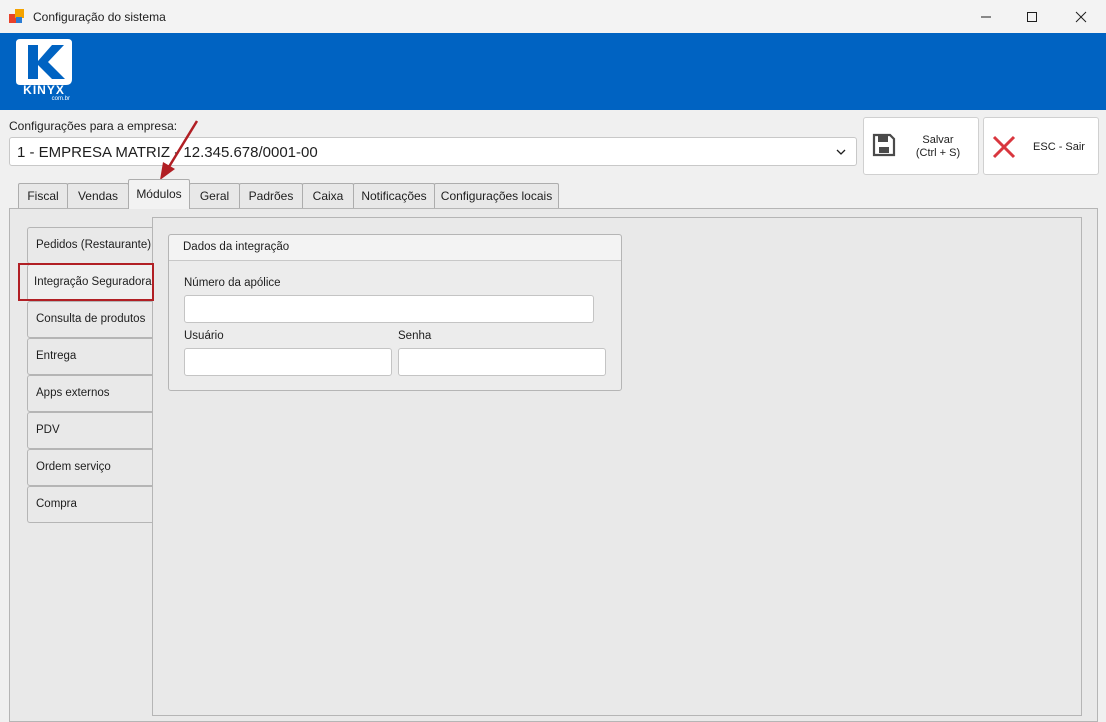 Image resolution: width=1106 pixels, height=722 pixels. Describe the element at coordinates (502, 362) in the screenshot. I see `password-input` at that location.